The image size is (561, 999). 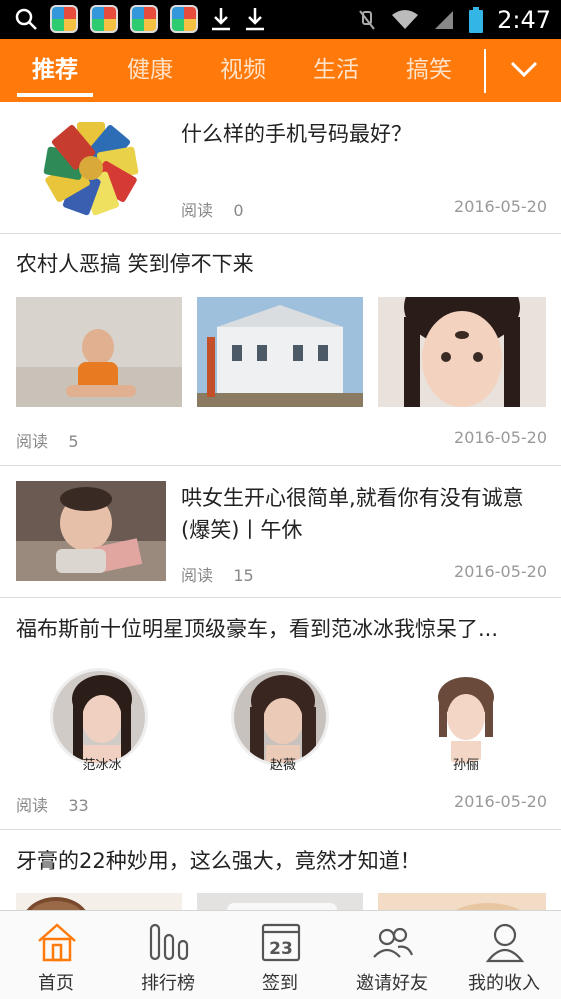 What do you see at coordinates (281, 949) in the screenshot?
I see `calendar-day: 23` at bounding box center [281, 949].